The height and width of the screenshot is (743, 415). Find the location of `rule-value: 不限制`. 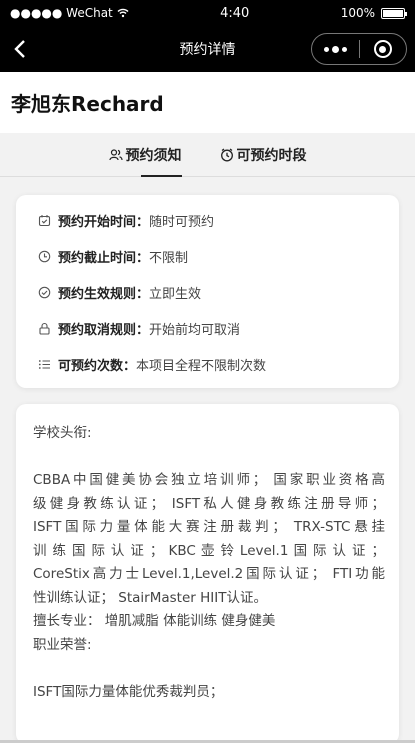

rule-value: 不限制 is located at coordinates (169, 258).